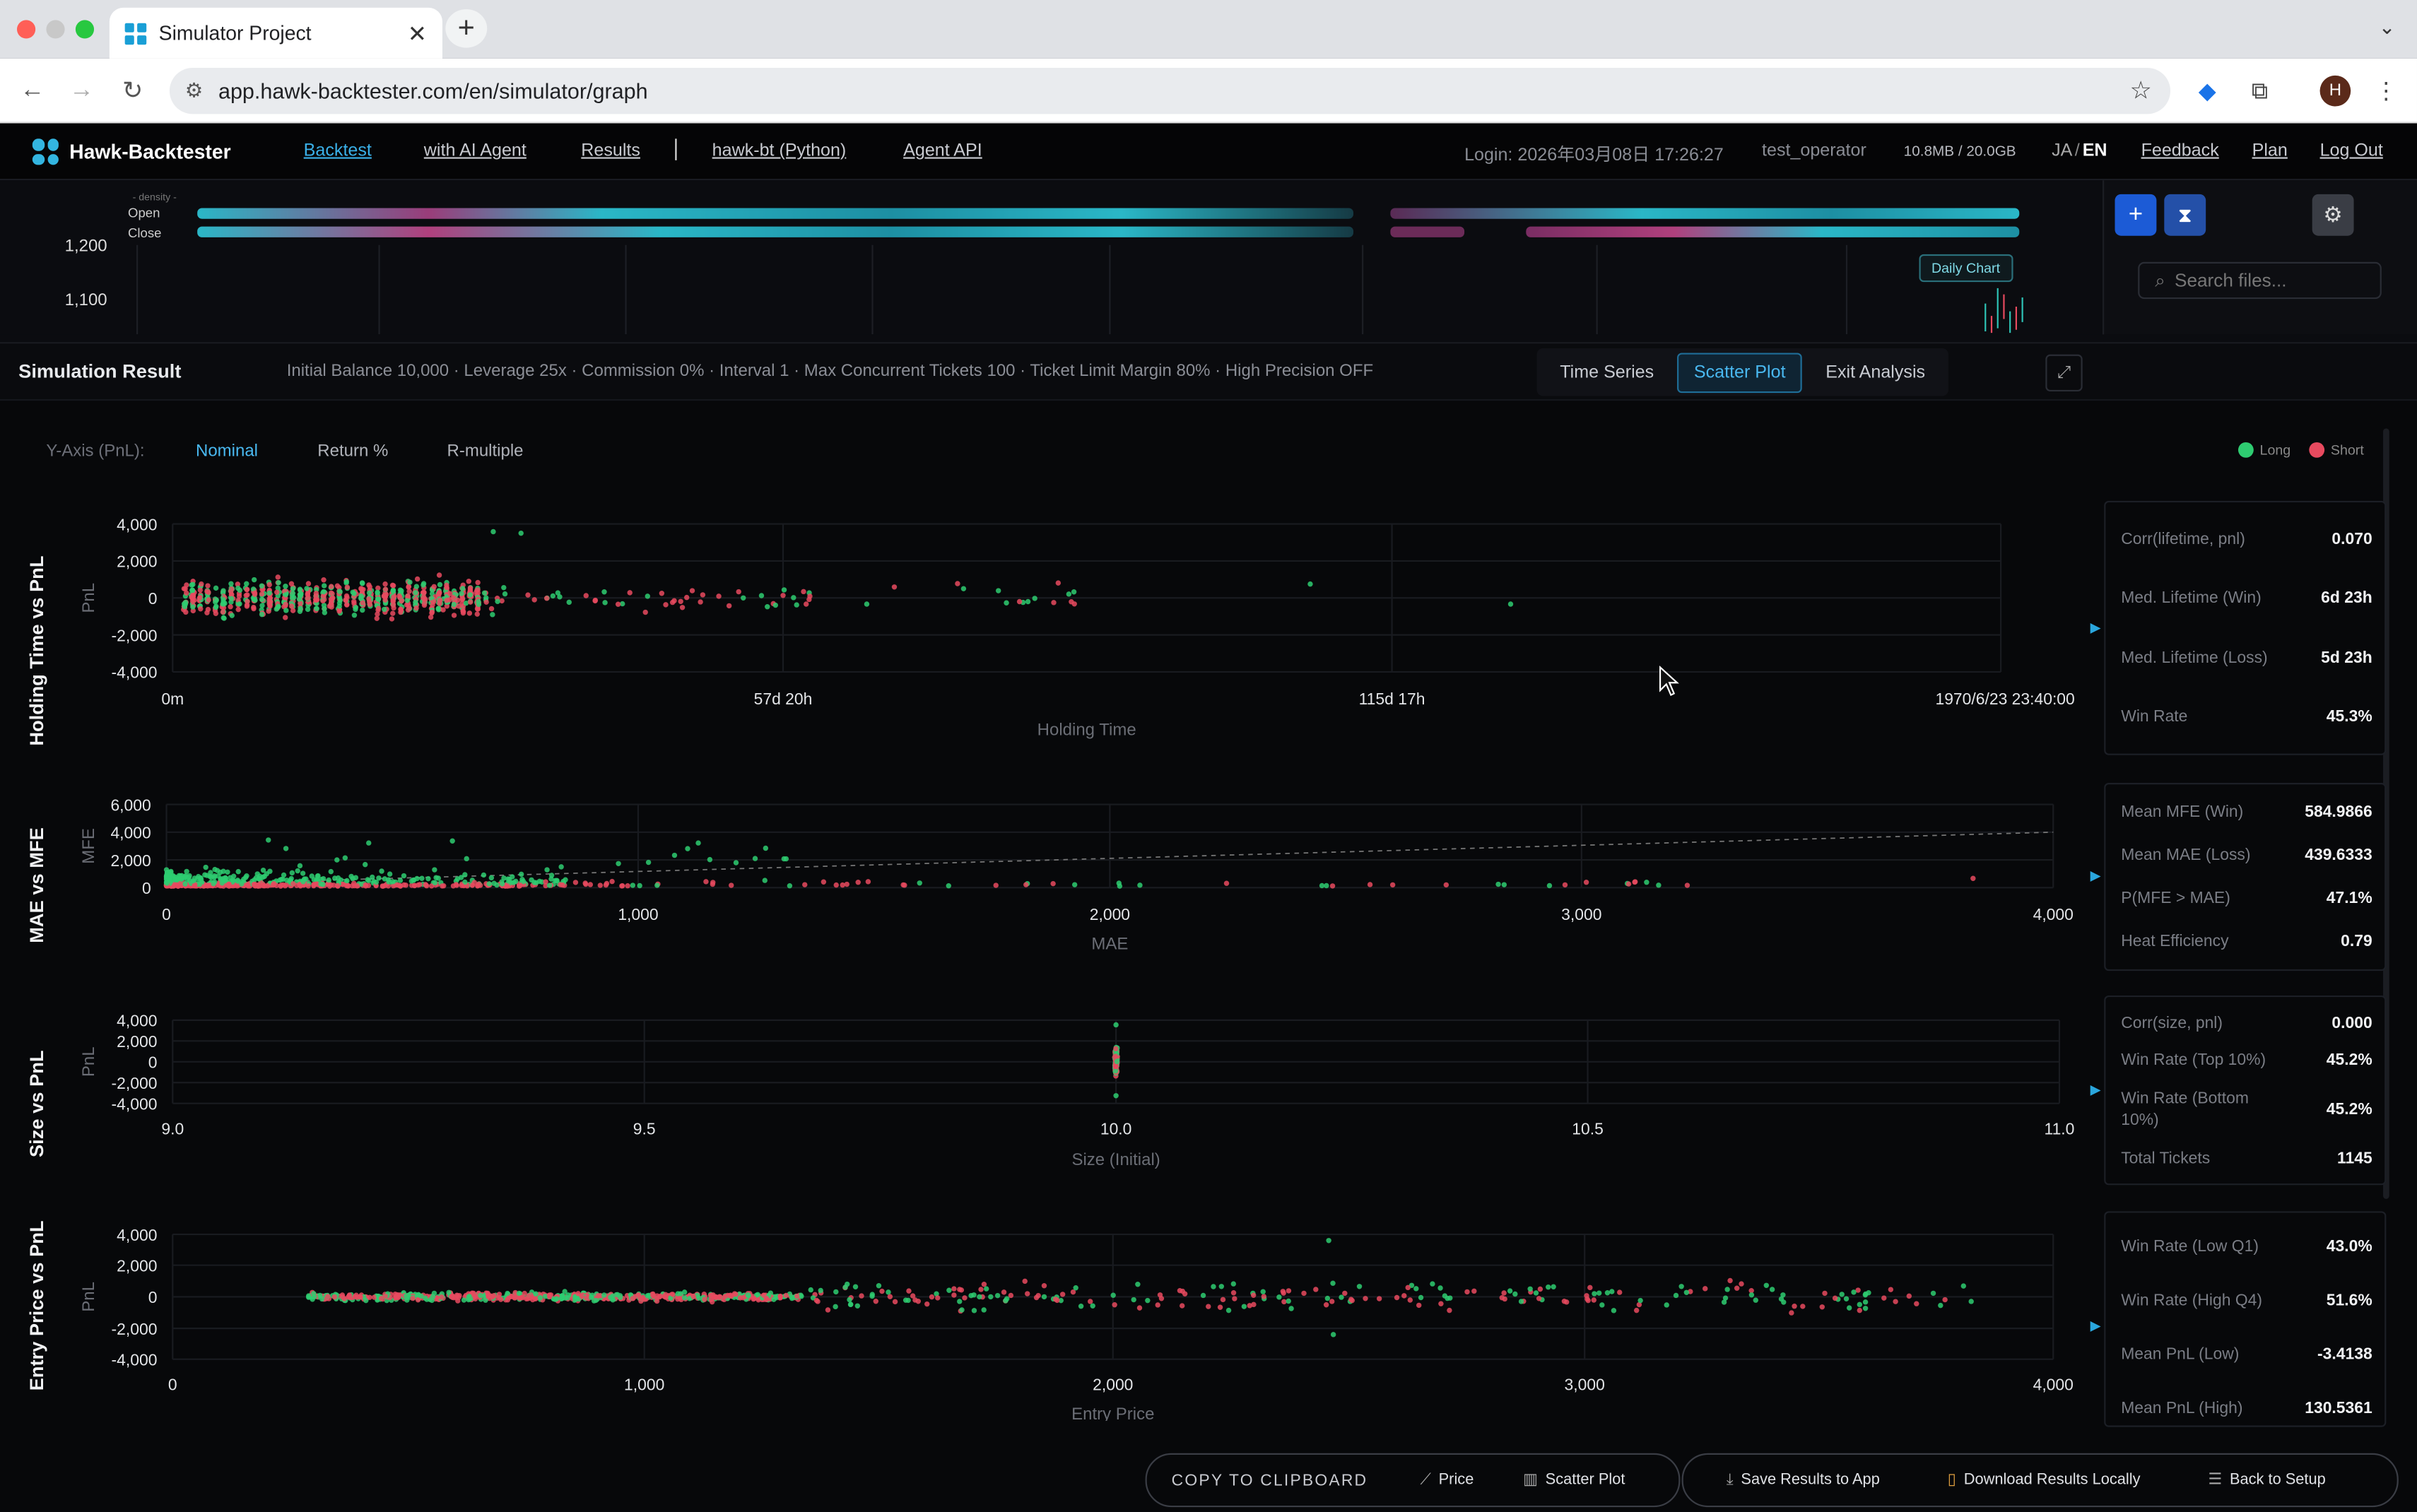 This screenshot has width=2417, height=1512. What do you see at coordinates (1810, 1480) in the screenshot?
I see `save-label: Save Results to App` at bounding box center [1810, 1480].